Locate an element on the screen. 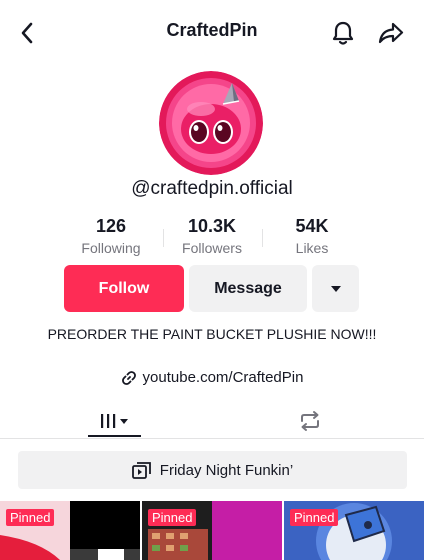 This screenshot has width=424, height=560. link-icon is located at coordinates (128, 377).